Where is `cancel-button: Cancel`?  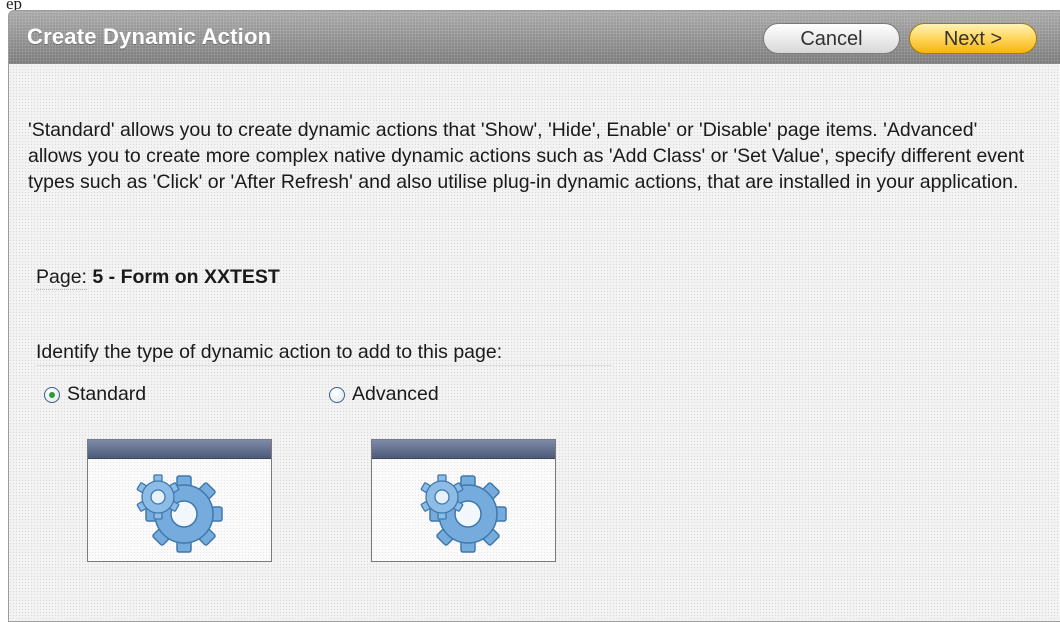 cancel-button: Cancel is located at coordinates (831, 38).